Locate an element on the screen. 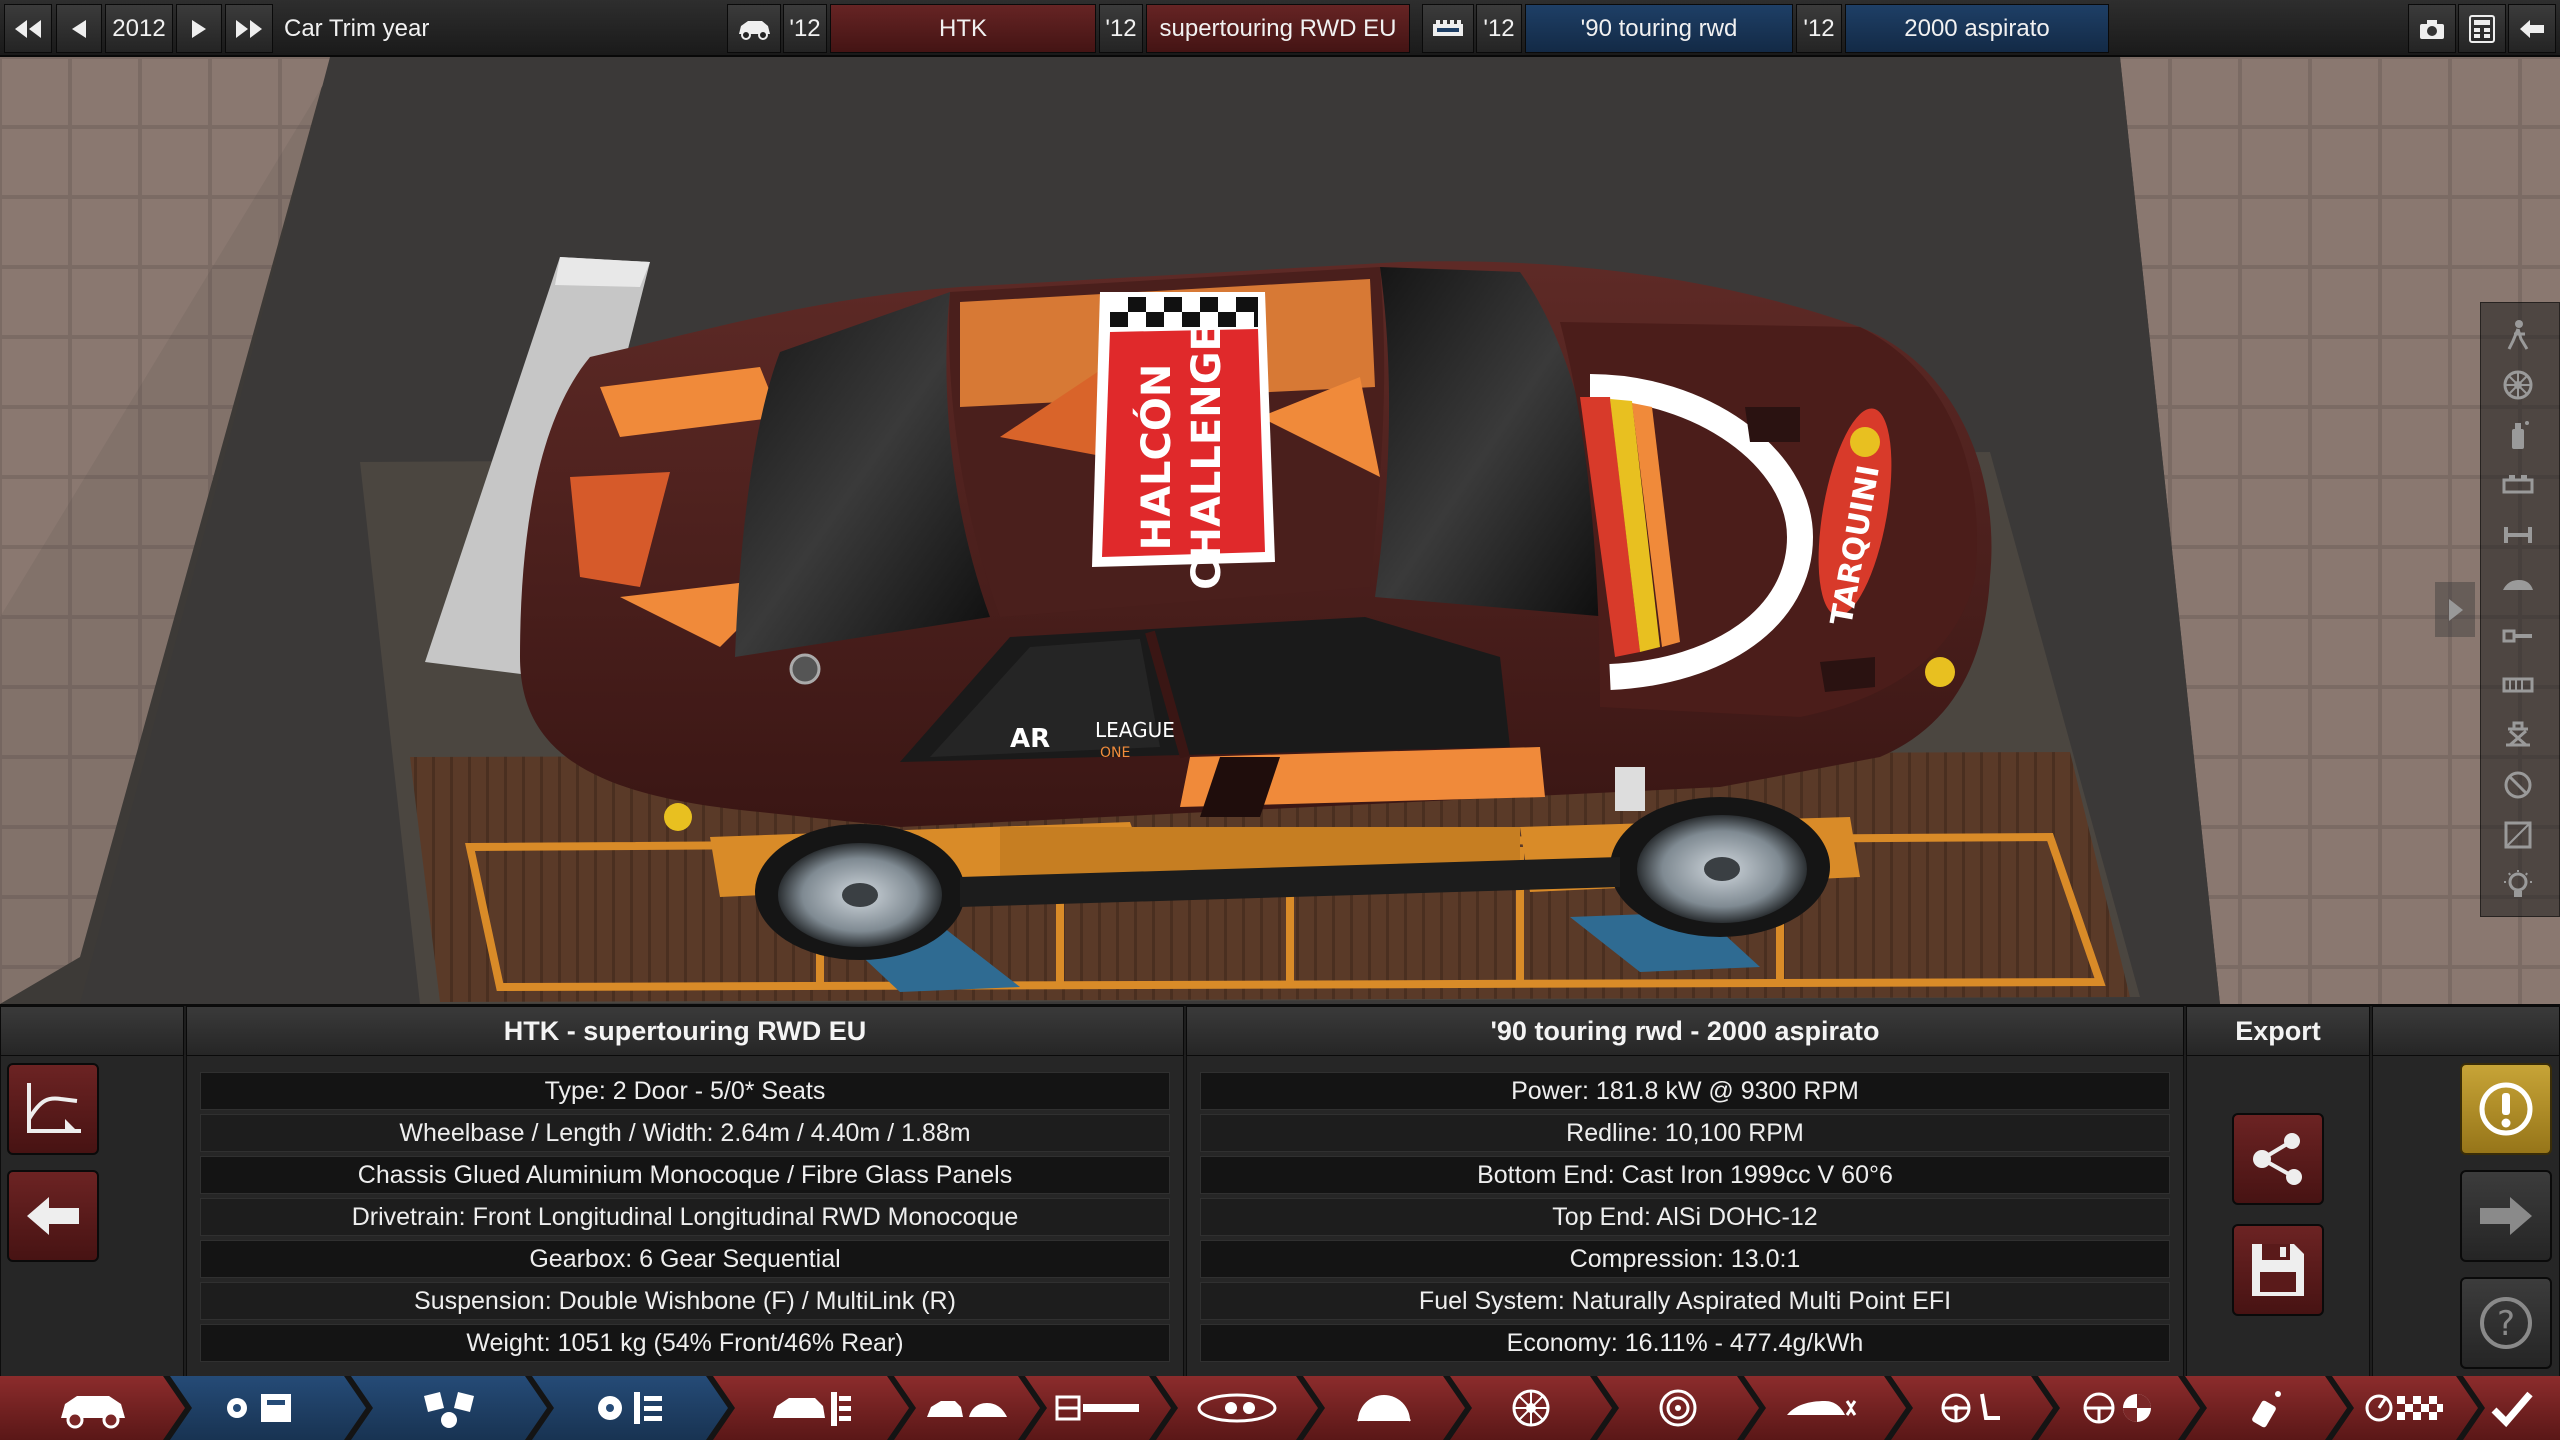 The height and width of the screenshot is (1440, 2560). help-button: ? is located at coordinates (2506, 1323).